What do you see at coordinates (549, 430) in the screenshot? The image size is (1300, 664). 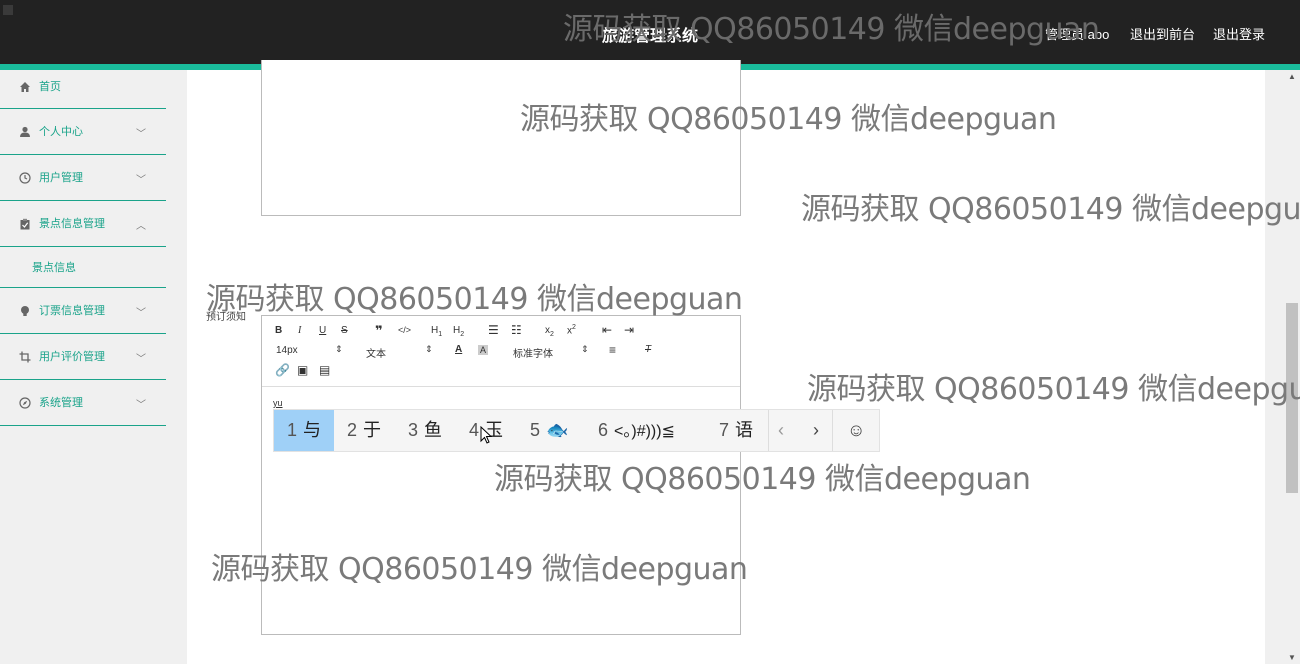 I see `ime-candidate: 5 🐟` at bounding box center [549, 430].